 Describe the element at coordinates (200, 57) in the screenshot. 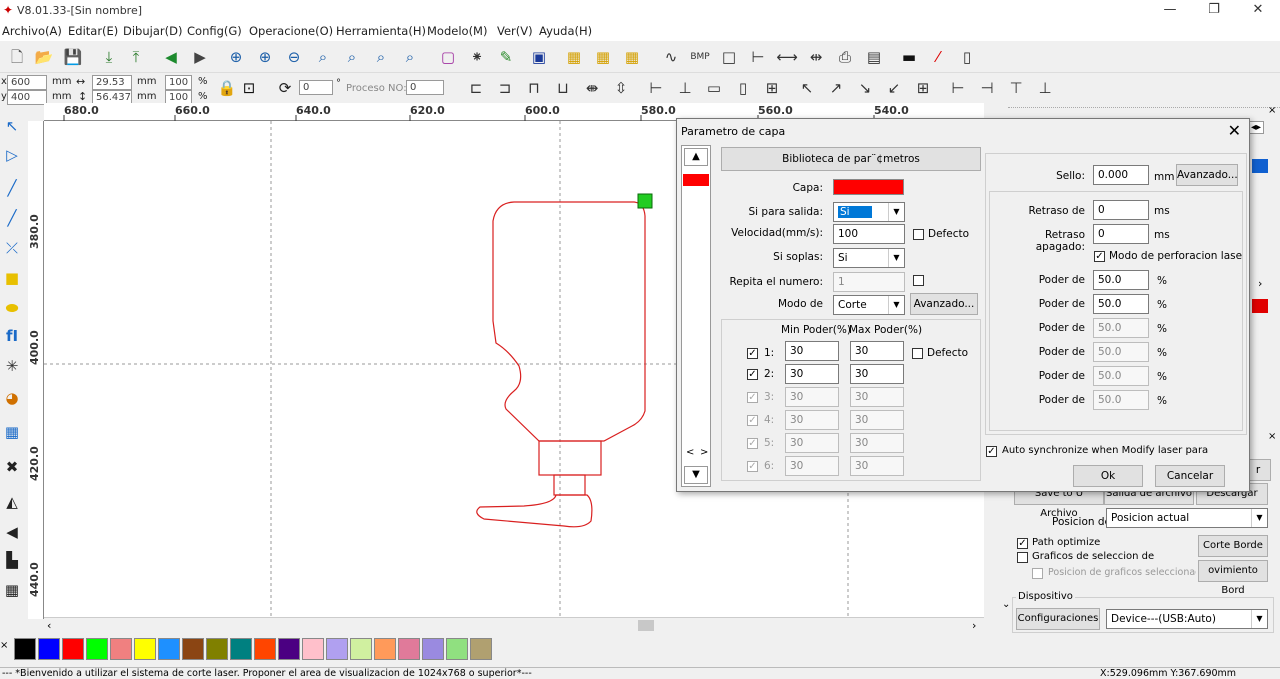

I see `redo-icon: ▶` at that location.